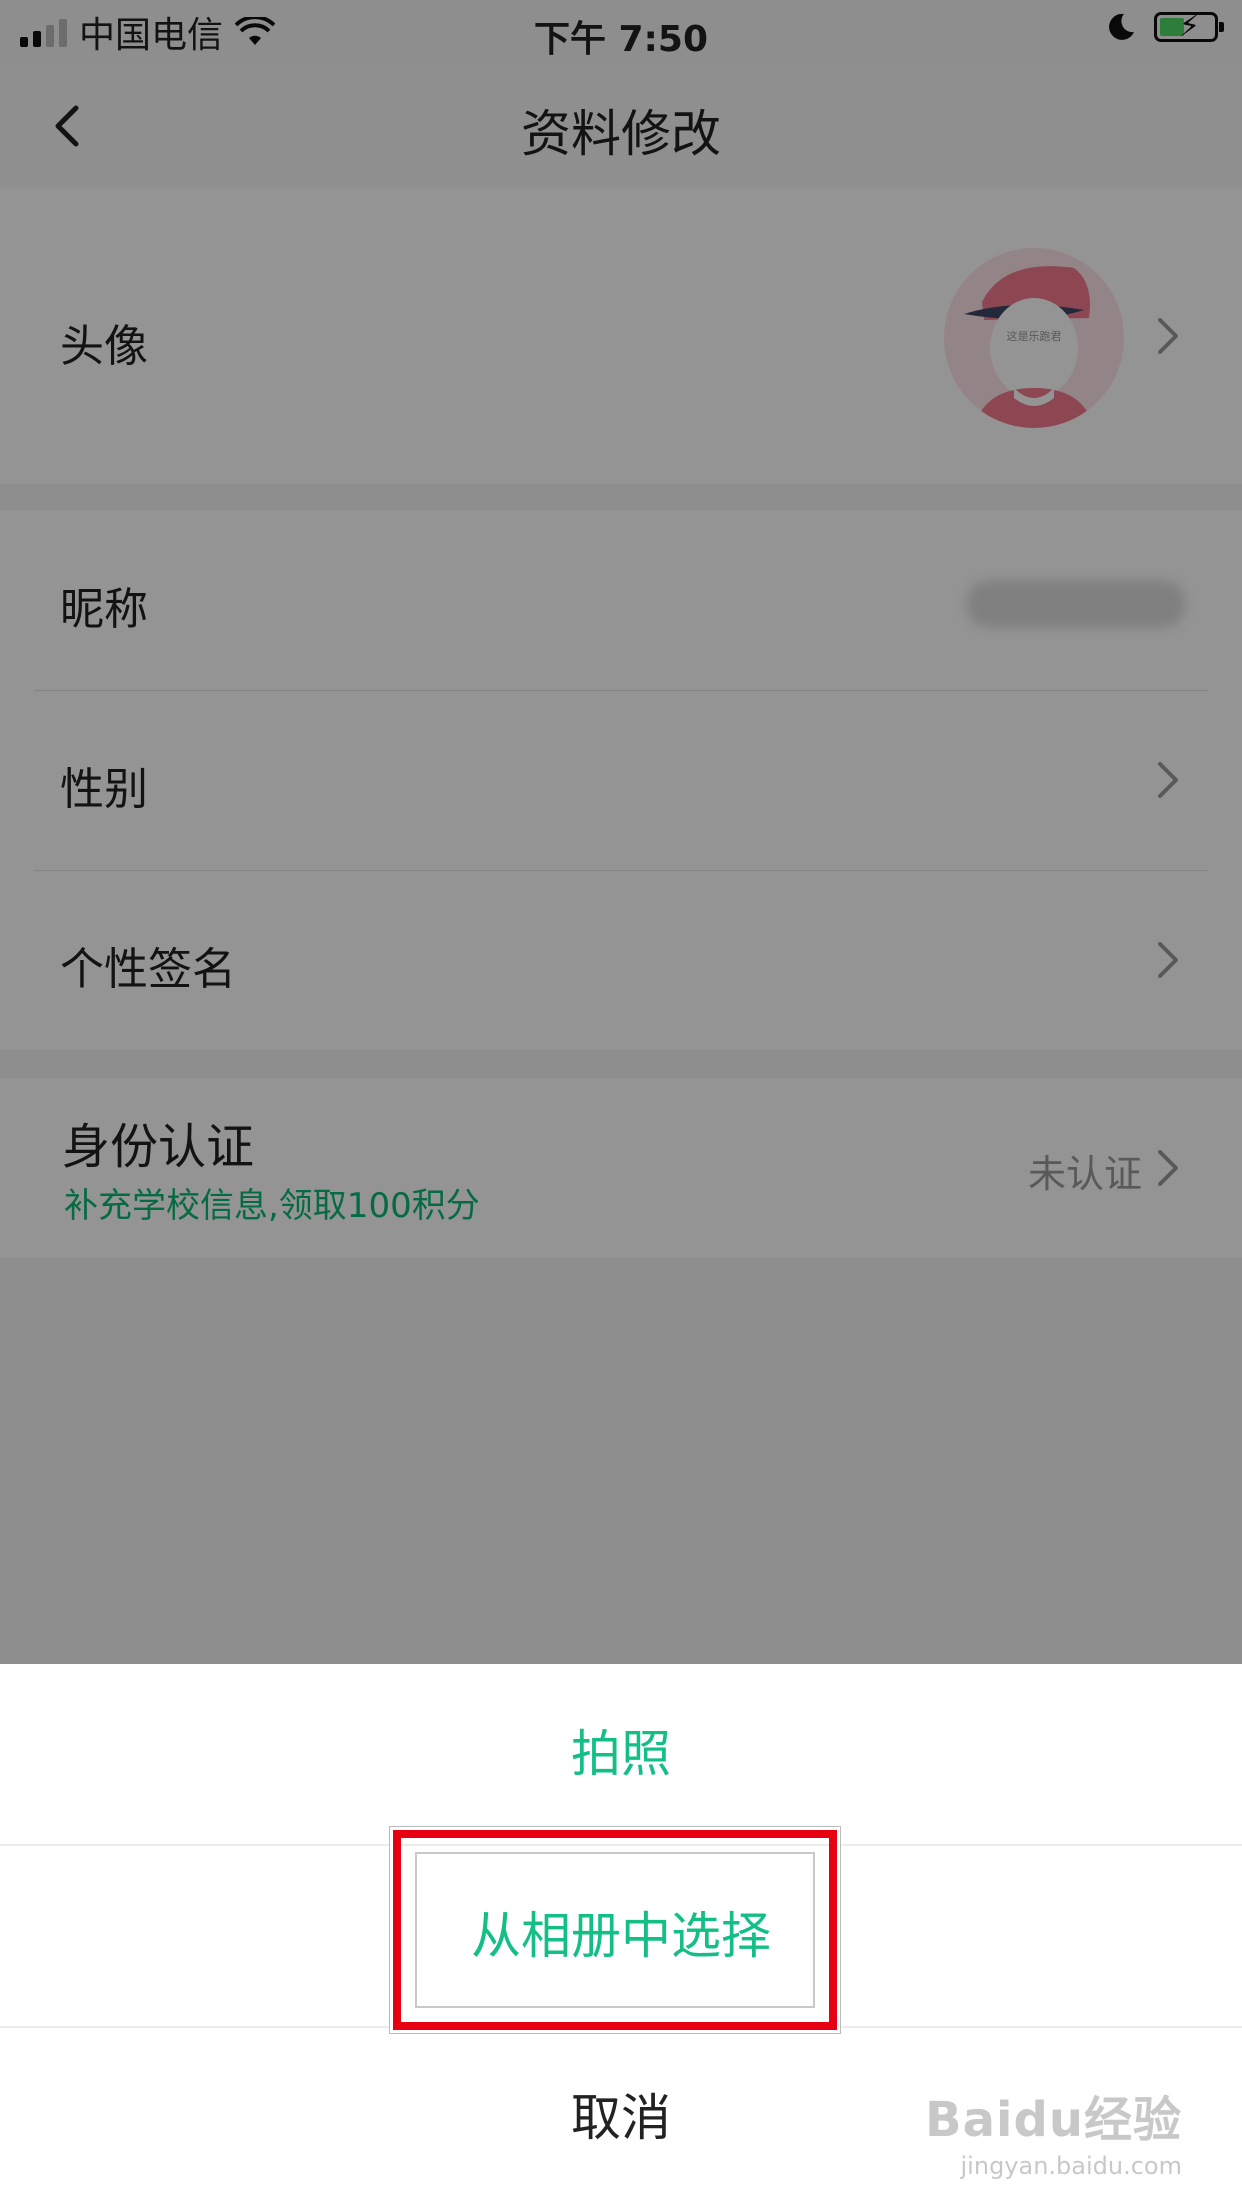  Describe the element at coordinates (621, 1754) in the screenshot. I see `take-photo-button: 拍照` at that location.